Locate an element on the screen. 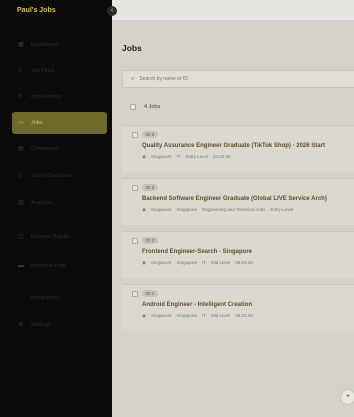 This screenshot has width=354, height=417. add-job-button: + is located at coordinates (347, 397).